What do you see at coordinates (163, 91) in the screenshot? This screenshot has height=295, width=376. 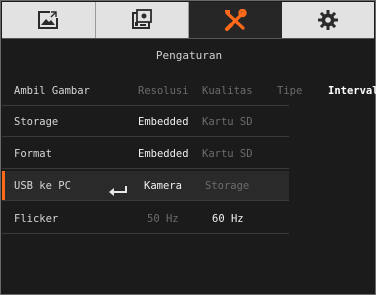 I see `option-resolusi: Resolusi` at bounding box center [163, 91].